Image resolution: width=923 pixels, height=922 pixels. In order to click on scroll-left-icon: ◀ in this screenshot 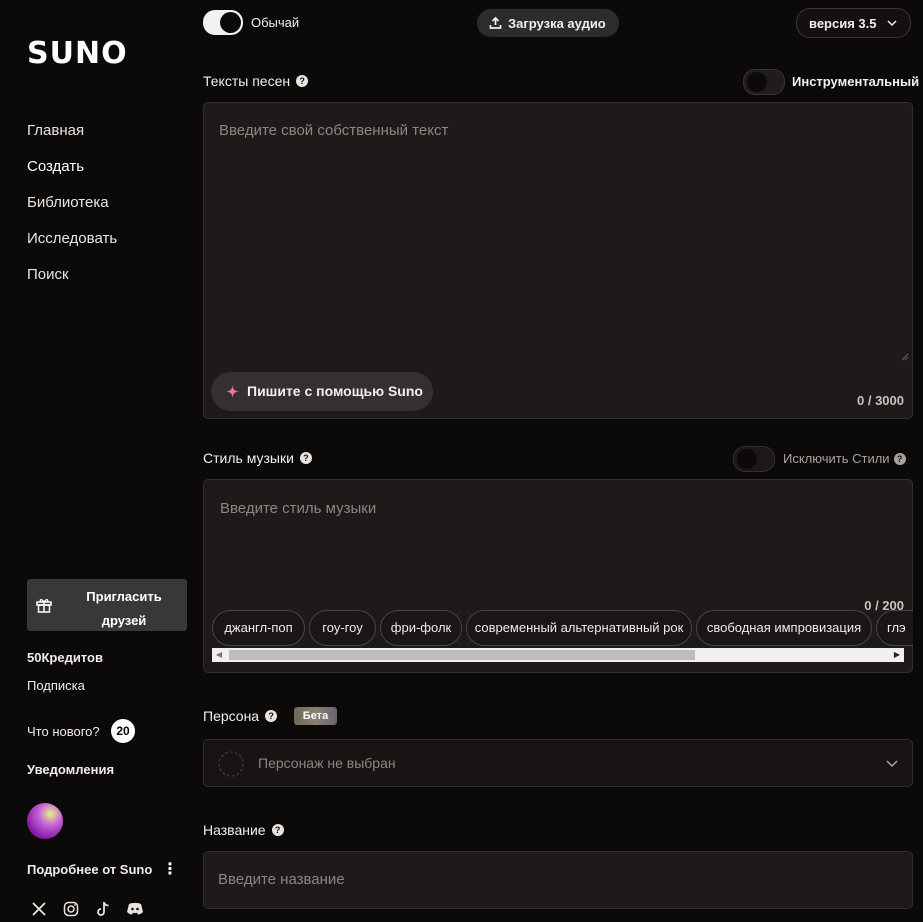, I will do `click(219, 655)`.